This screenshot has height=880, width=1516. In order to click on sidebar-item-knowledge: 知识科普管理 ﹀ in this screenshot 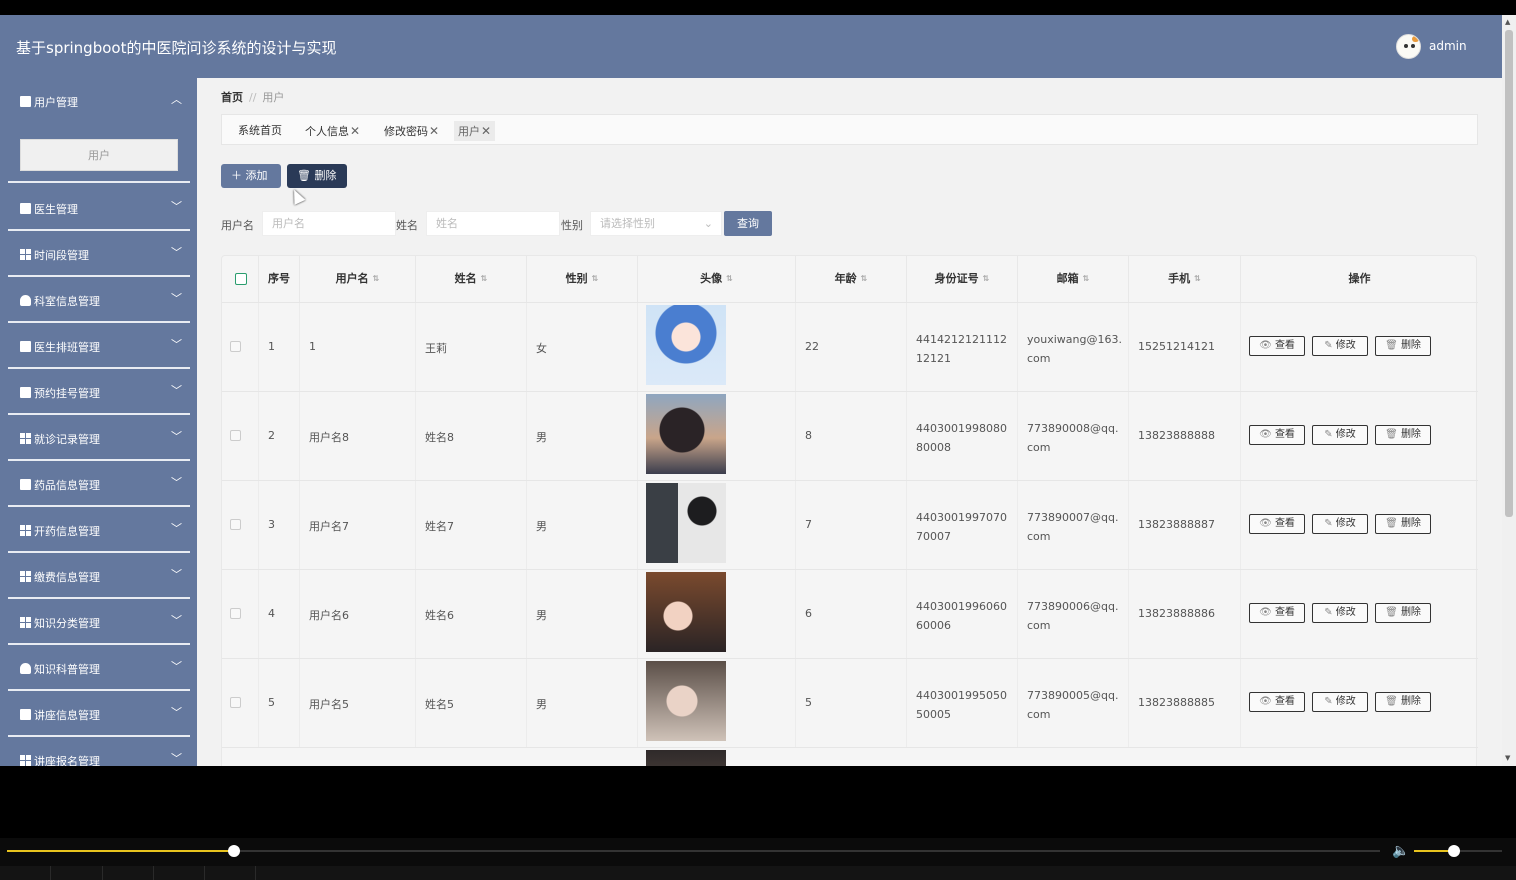, I will do `click(99, 668)`.